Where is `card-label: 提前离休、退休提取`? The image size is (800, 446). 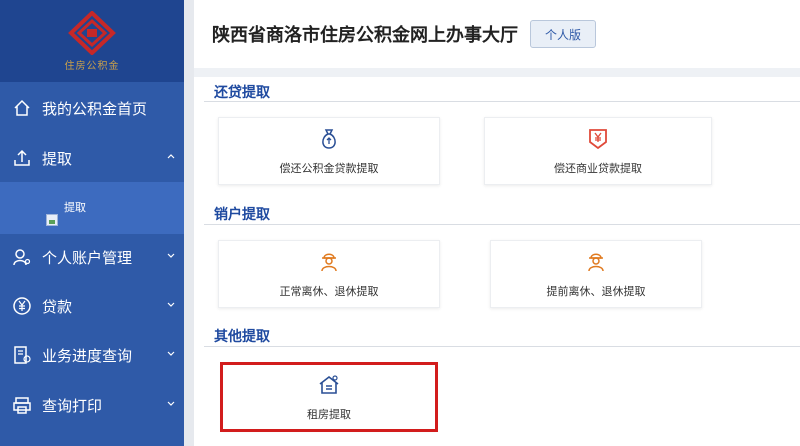
card-label: 提前离休、退休提取 is located at coordinates (596, 291).